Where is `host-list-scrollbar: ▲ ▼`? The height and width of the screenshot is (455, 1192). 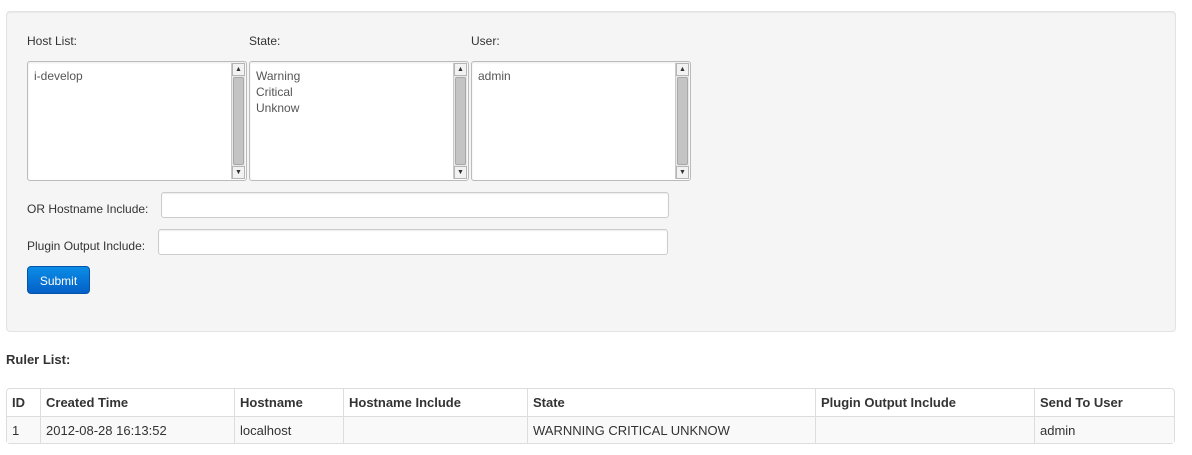
host-list-scrollbar: ▲ ▼ is located at coordinates (238, 121).